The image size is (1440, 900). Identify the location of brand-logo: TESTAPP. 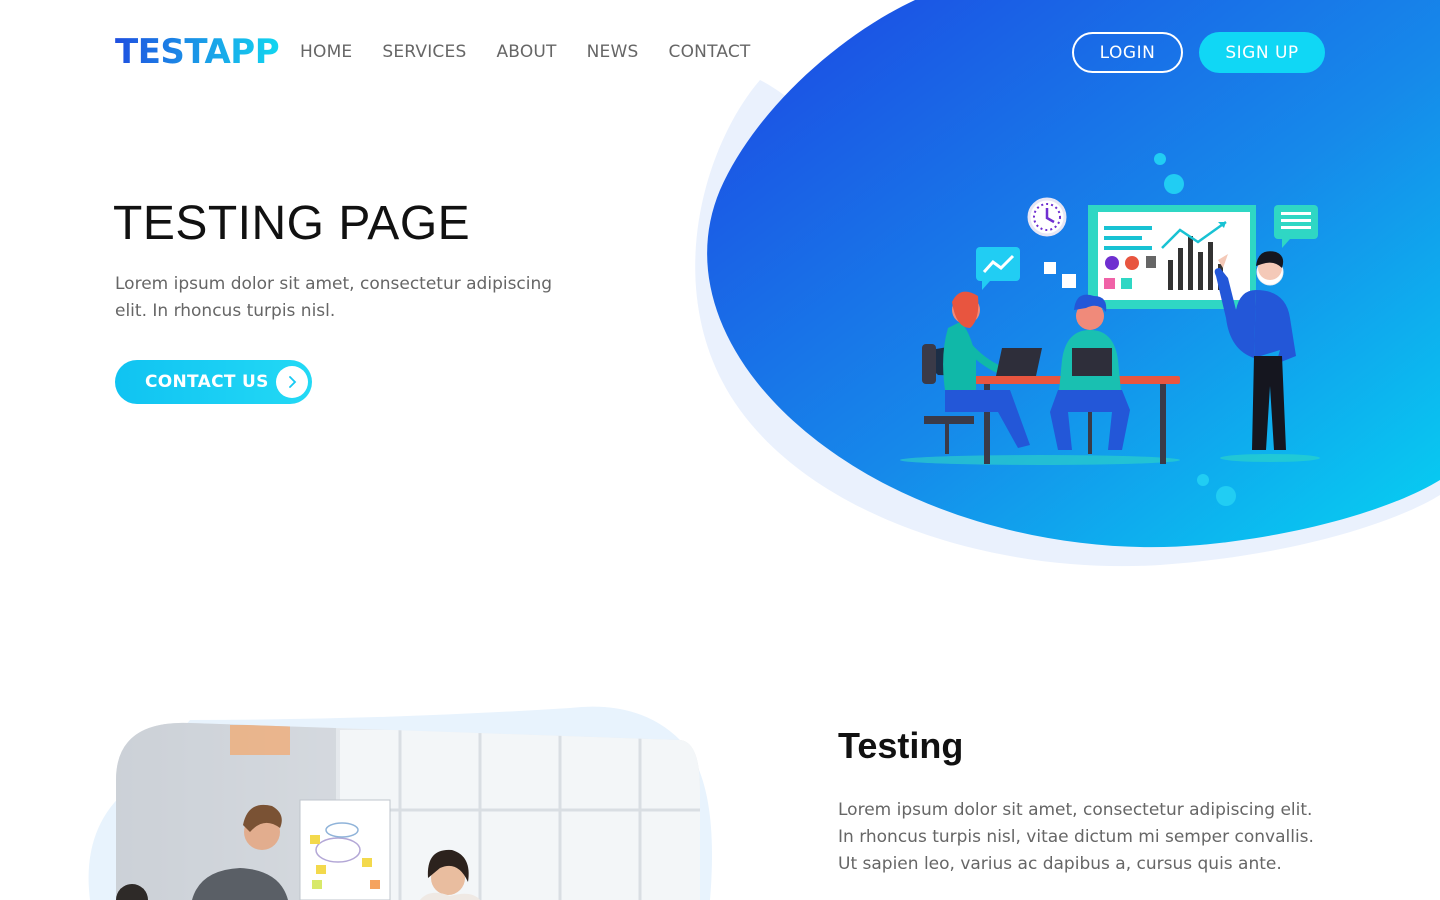
(197, 52).